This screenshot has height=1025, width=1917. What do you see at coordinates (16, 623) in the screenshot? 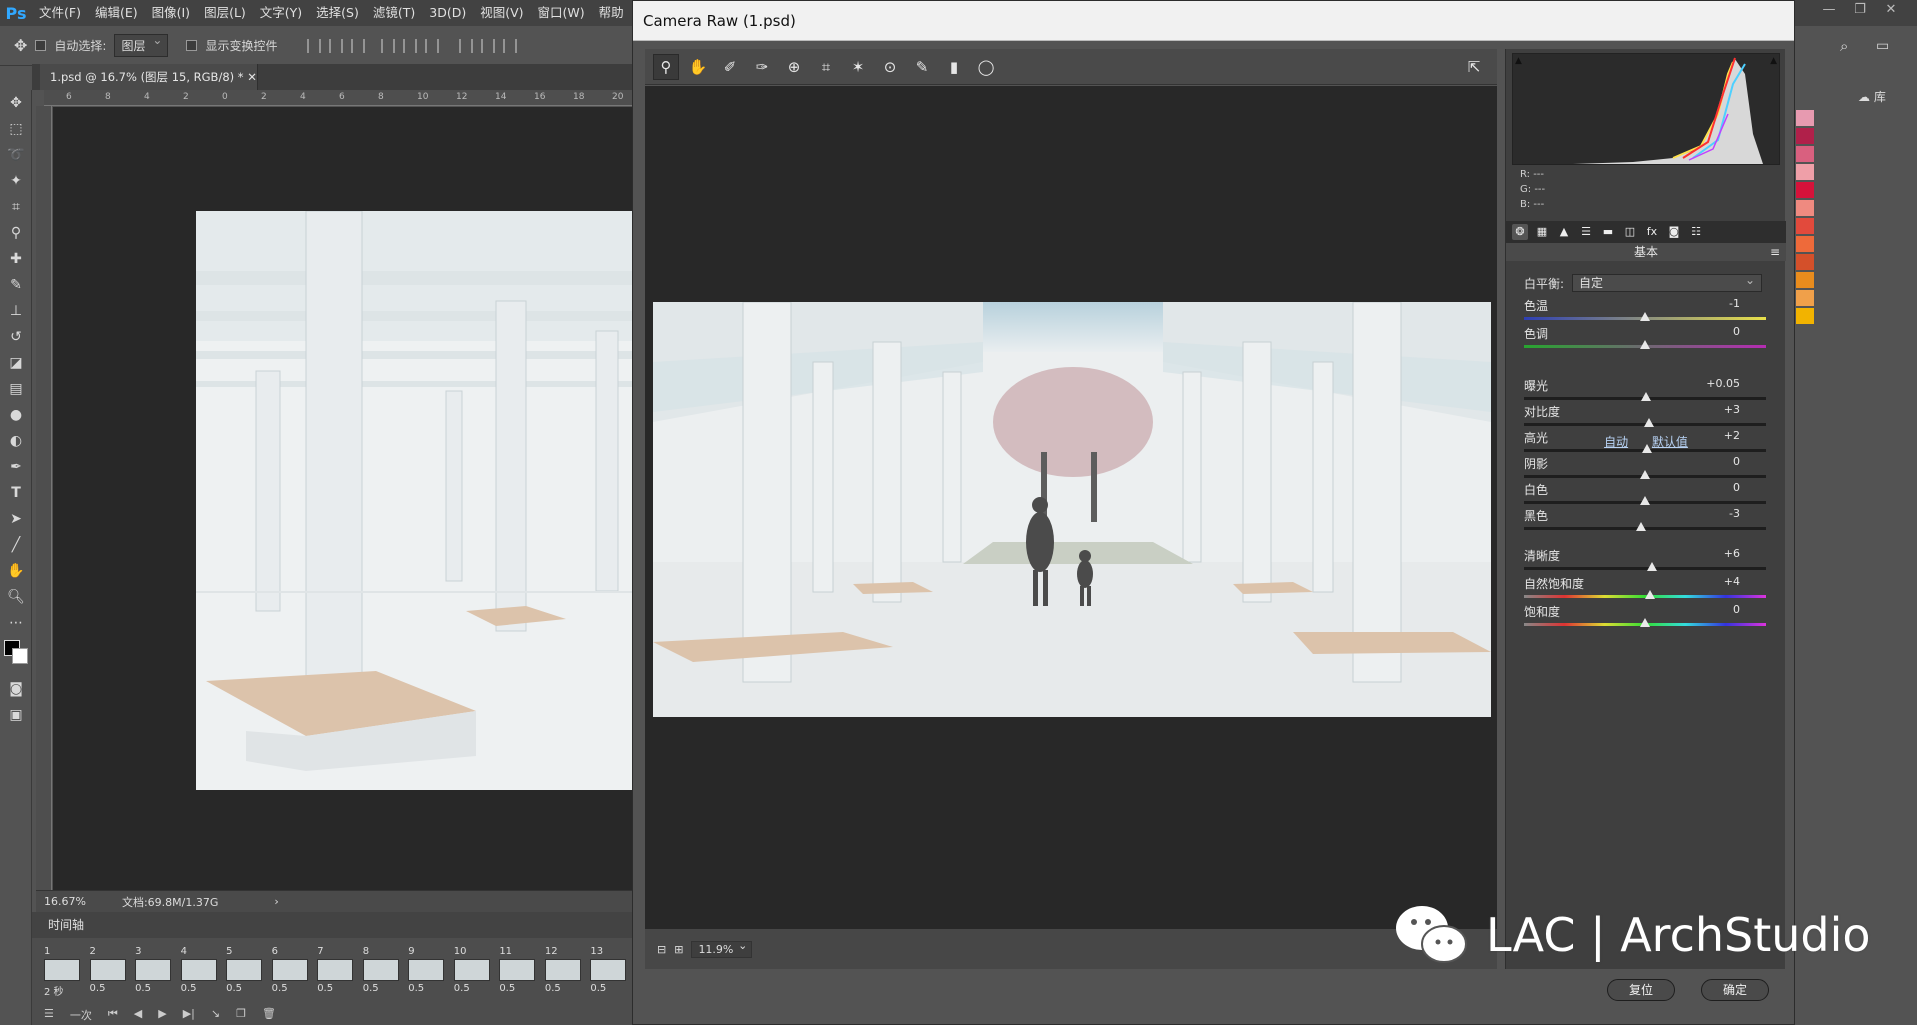
I see `more-tools-icon: ⋯` at bounding box center [16, 623].